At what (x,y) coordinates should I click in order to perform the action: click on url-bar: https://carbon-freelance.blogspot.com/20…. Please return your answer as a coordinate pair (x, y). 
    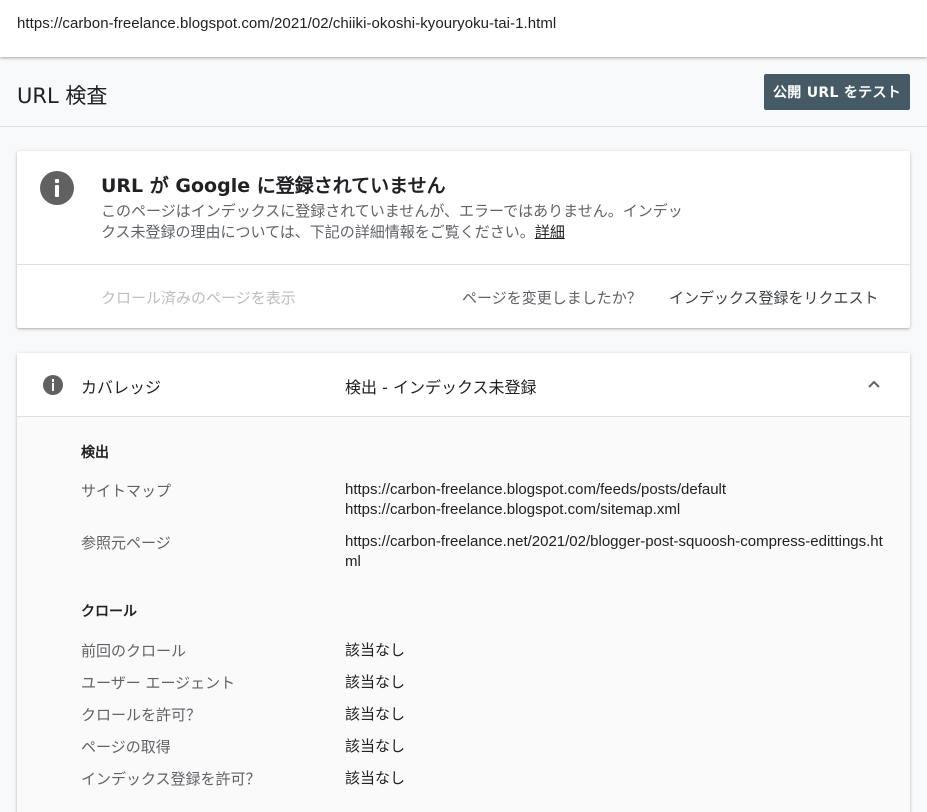
    Looking at the image, I should click on (463, 28).